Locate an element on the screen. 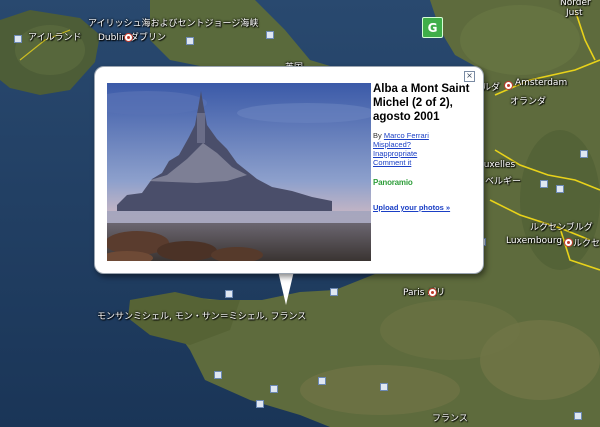 Image resolution: width=600 pixels, height=427 pixels. author-line: By Marco Ferrari is located at coordinates (425, 135).